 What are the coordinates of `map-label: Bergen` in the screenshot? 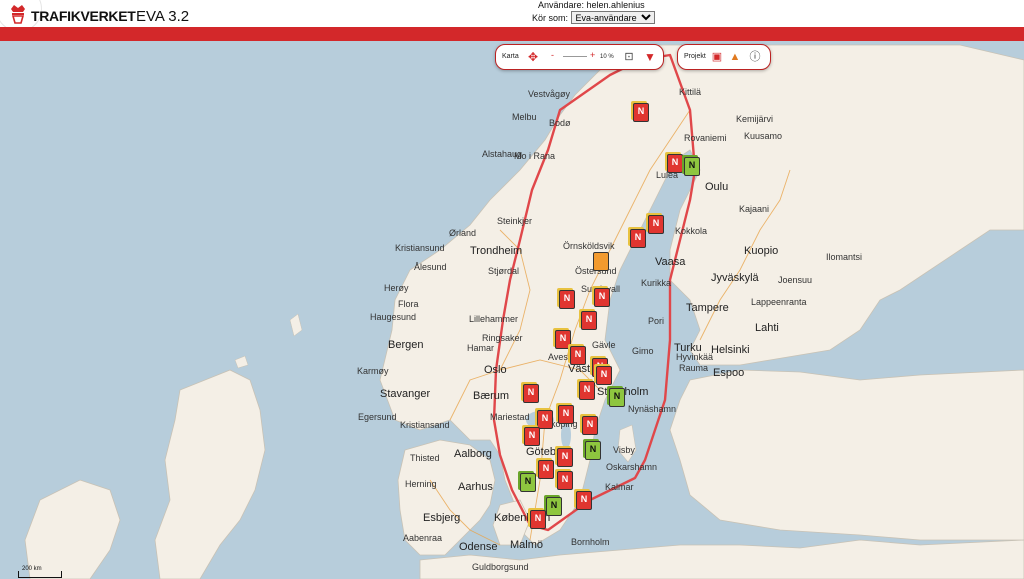 It's located at (406, 345).